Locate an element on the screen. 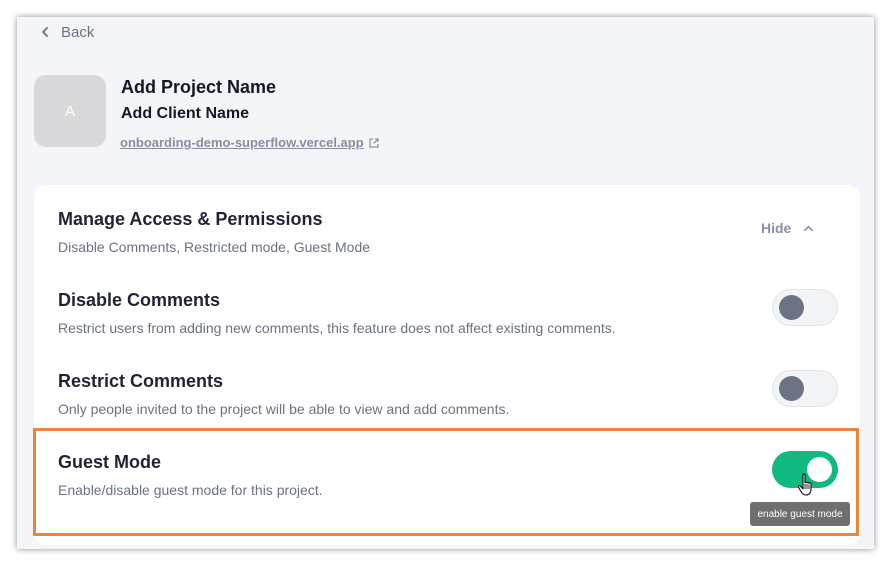 This screenshot has width=893, height=567. chevron-up-icon is located at coordinates (809, 228).